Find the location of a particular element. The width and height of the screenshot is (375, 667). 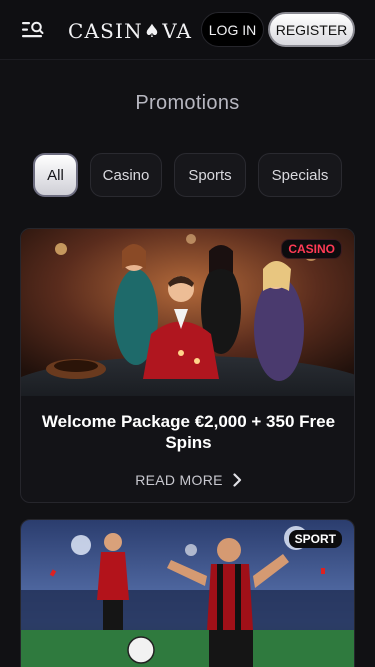

casinova-logo: CASIN ♠ VA is located at coordinates (130, 31).